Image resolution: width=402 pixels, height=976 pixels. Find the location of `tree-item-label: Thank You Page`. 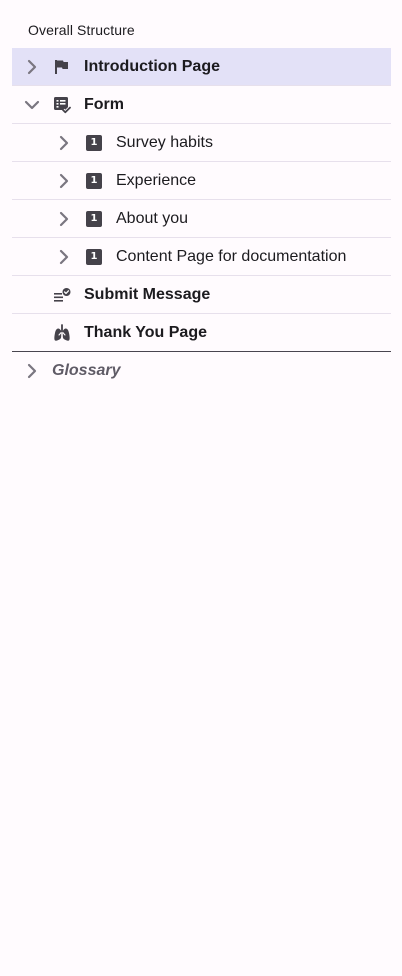

tree-item-label: Thank You Page is located at coordinates (145, 332).